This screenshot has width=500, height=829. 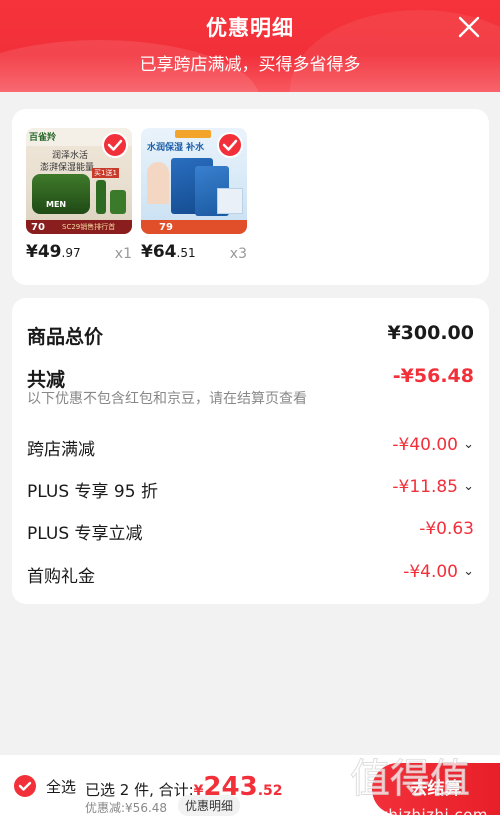 I want to click on close-icon, so click(x=469, y=27).